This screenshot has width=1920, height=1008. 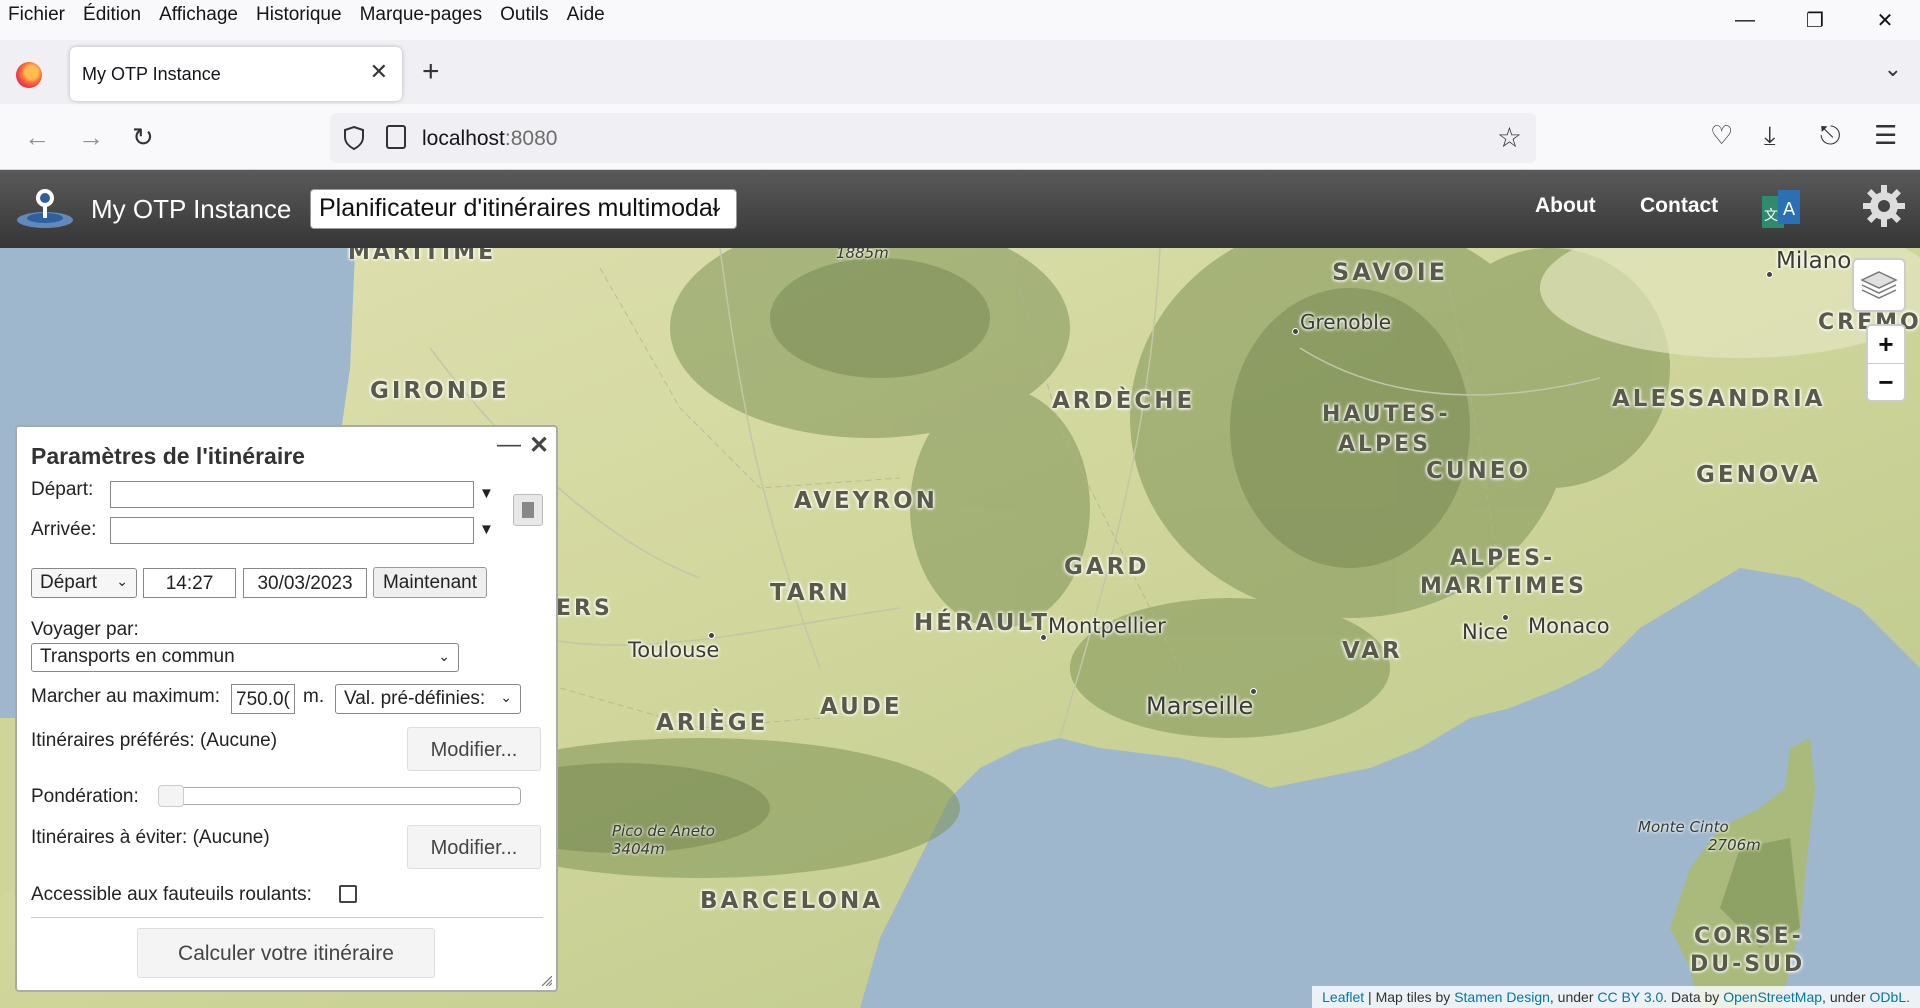 What do you see at coordinates (36, 15) in the screenshot?
I see `menu-fichier: Fichier` at bounding box center [36, 15].